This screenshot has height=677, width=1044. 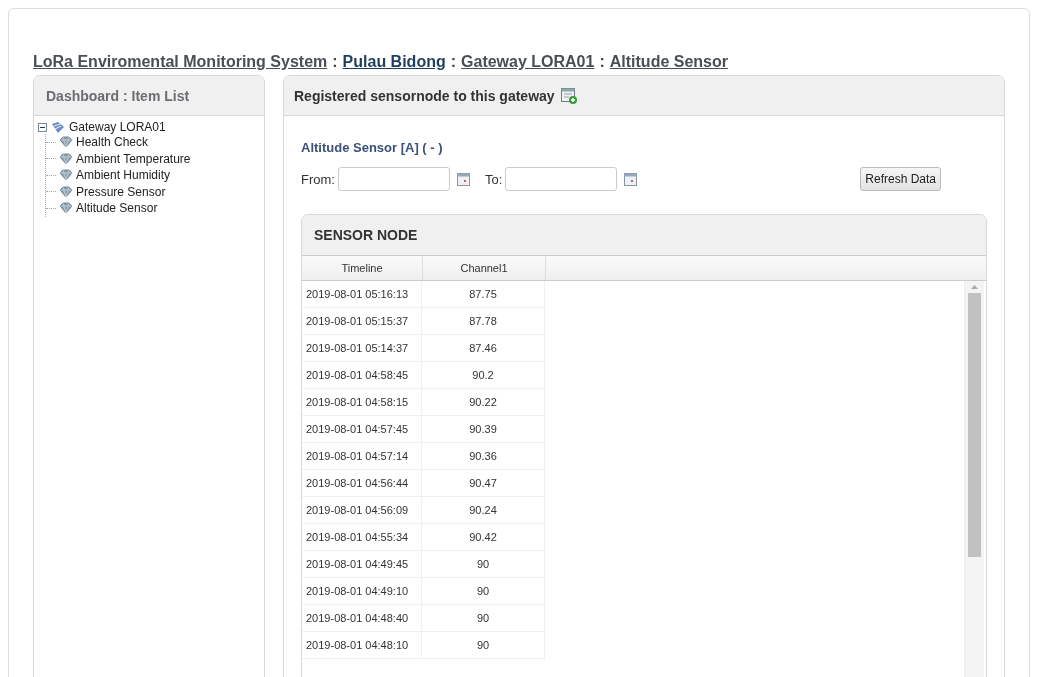 I want to click on panel-title: Dashboard : Item List, so click(x=149, y=96).